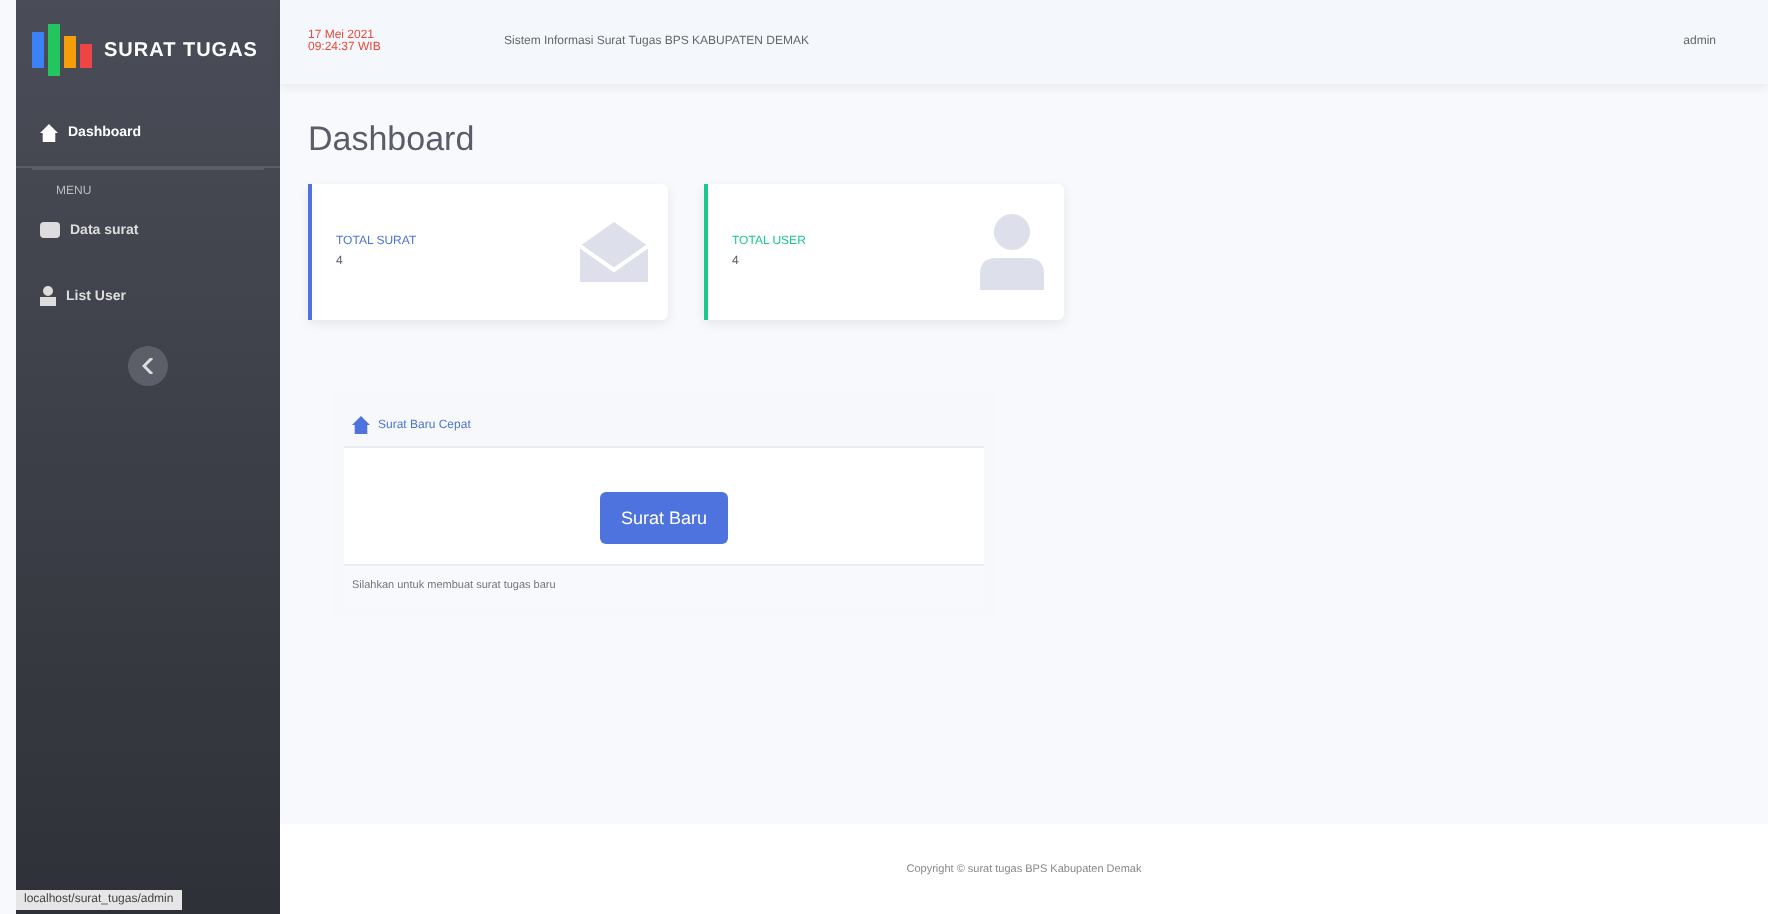 The image size is (1768, 914). What do you see at coordinates (181, 50) in the screenshot?
I see `brand-title: SURAT TUGAS` at bounding box center [181, 50].